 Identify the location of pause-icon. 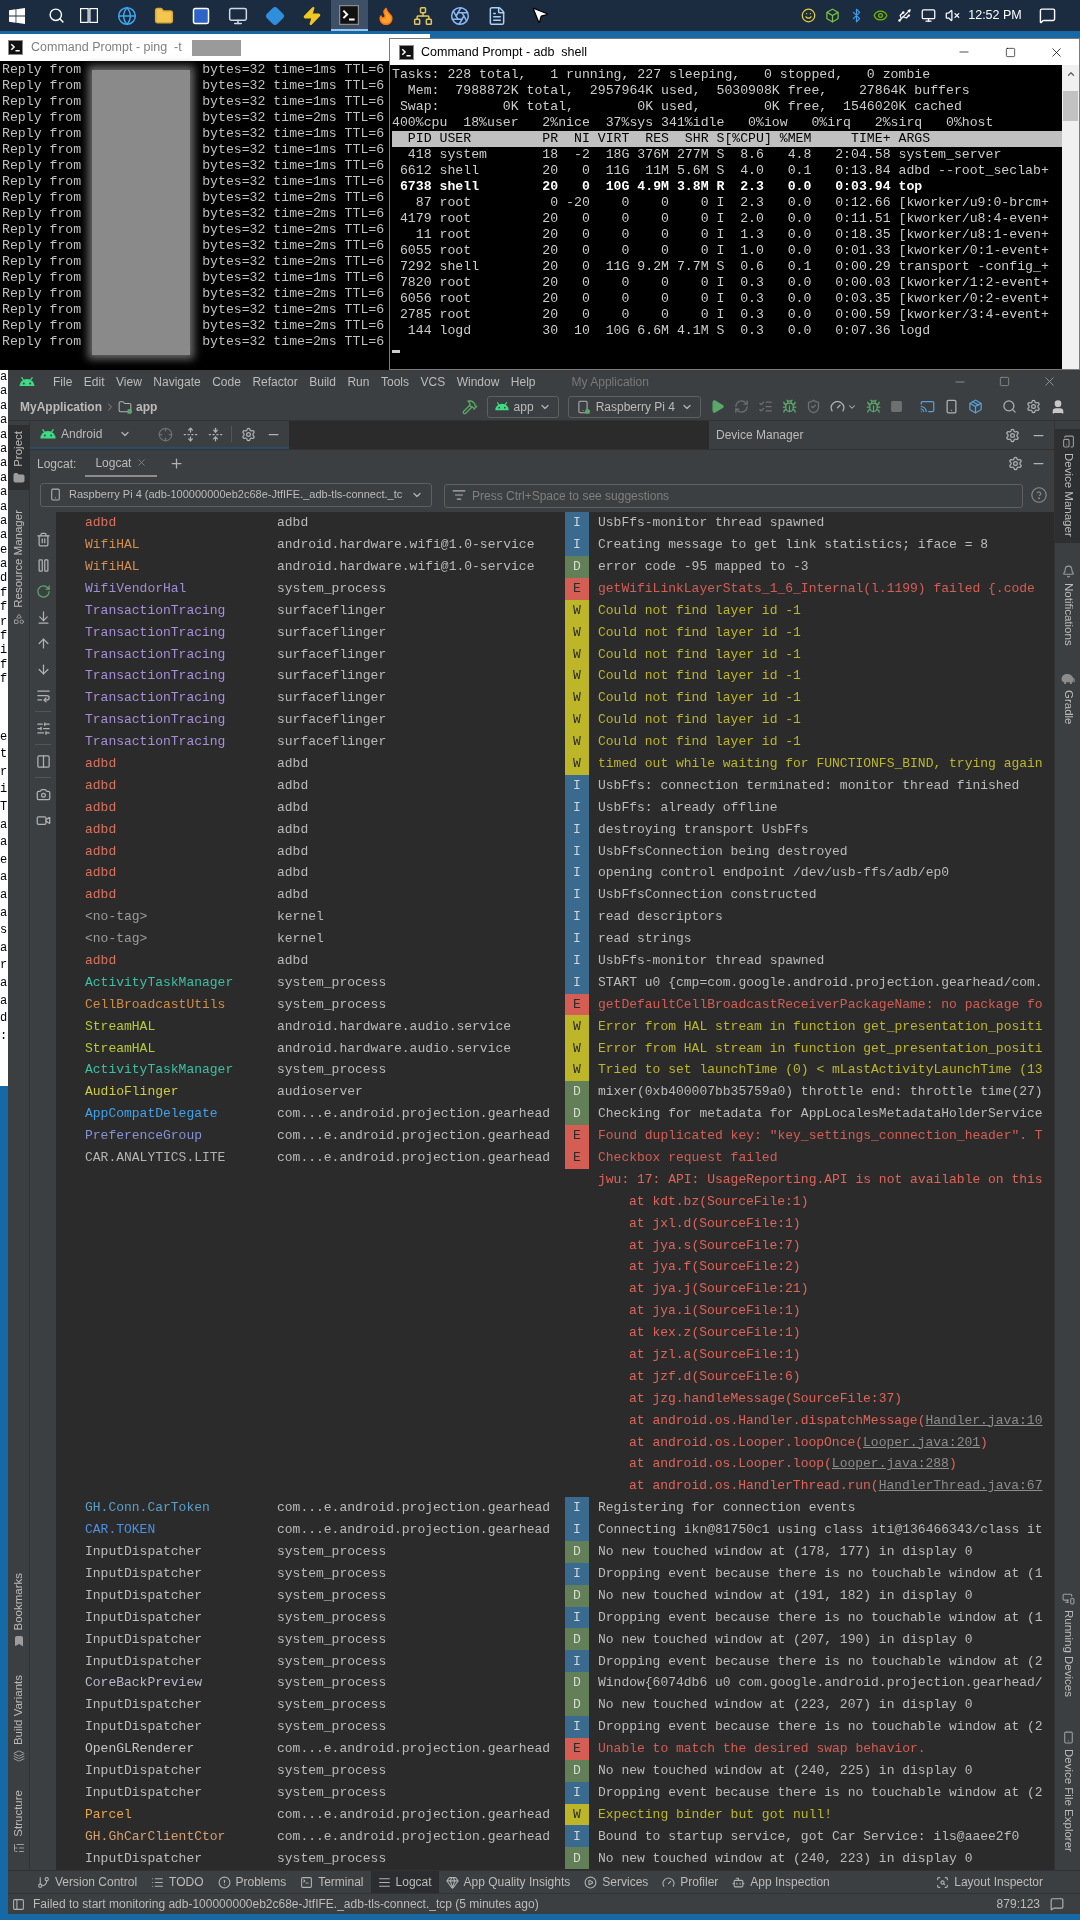
(43, 565).